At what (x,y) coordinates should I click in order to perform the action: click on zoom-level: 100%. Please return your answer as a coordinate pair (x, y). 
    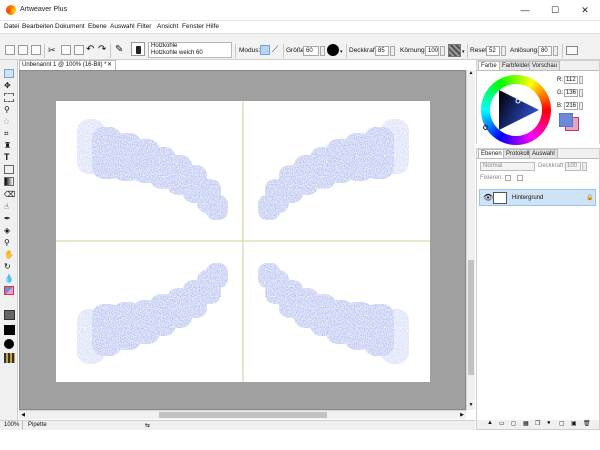
    Looking at the image, I should click on (11, 425).